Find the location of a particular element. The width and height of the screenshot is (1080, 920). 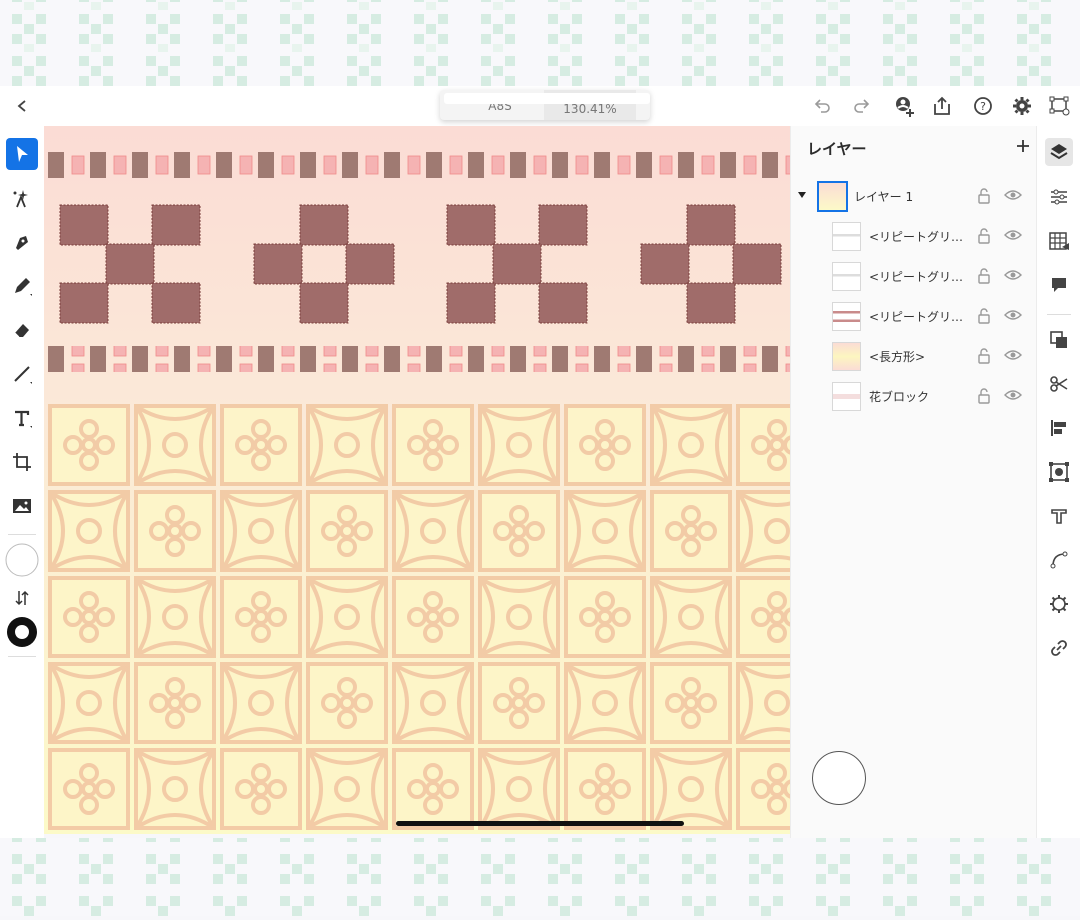

expand-triangle-icon is located at coordinates (802, 195).